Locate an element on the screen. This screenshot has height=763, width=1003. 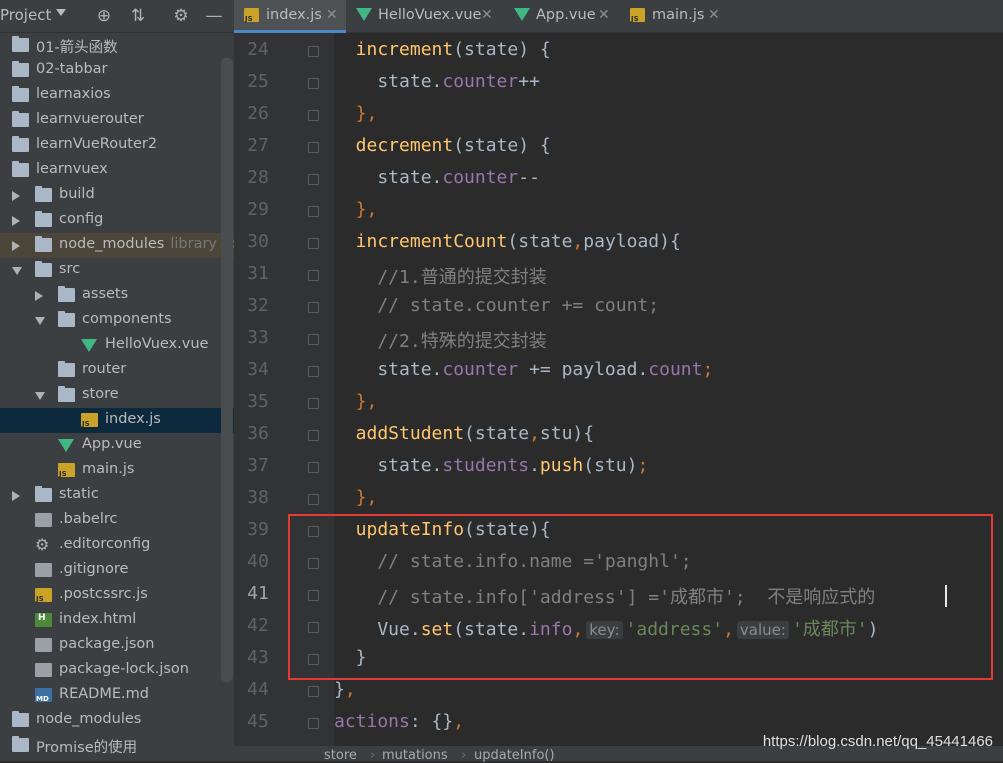
code-line: state.counter++ is located at coordinates (437, 81).